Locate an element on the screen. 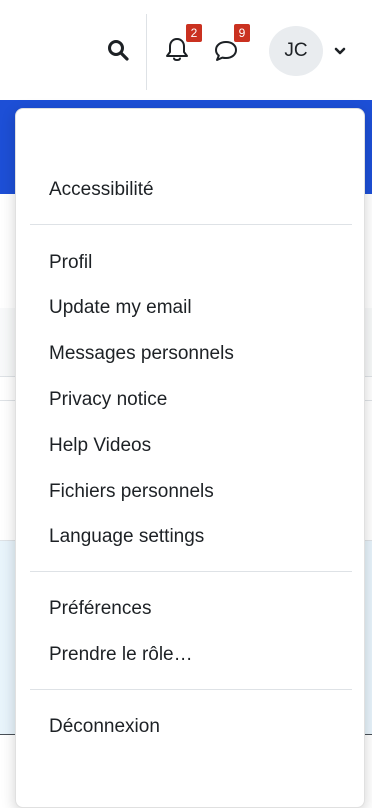 This screenshot has height=808, width=372. user-menu-toggle is located at coordinates (340, 51).